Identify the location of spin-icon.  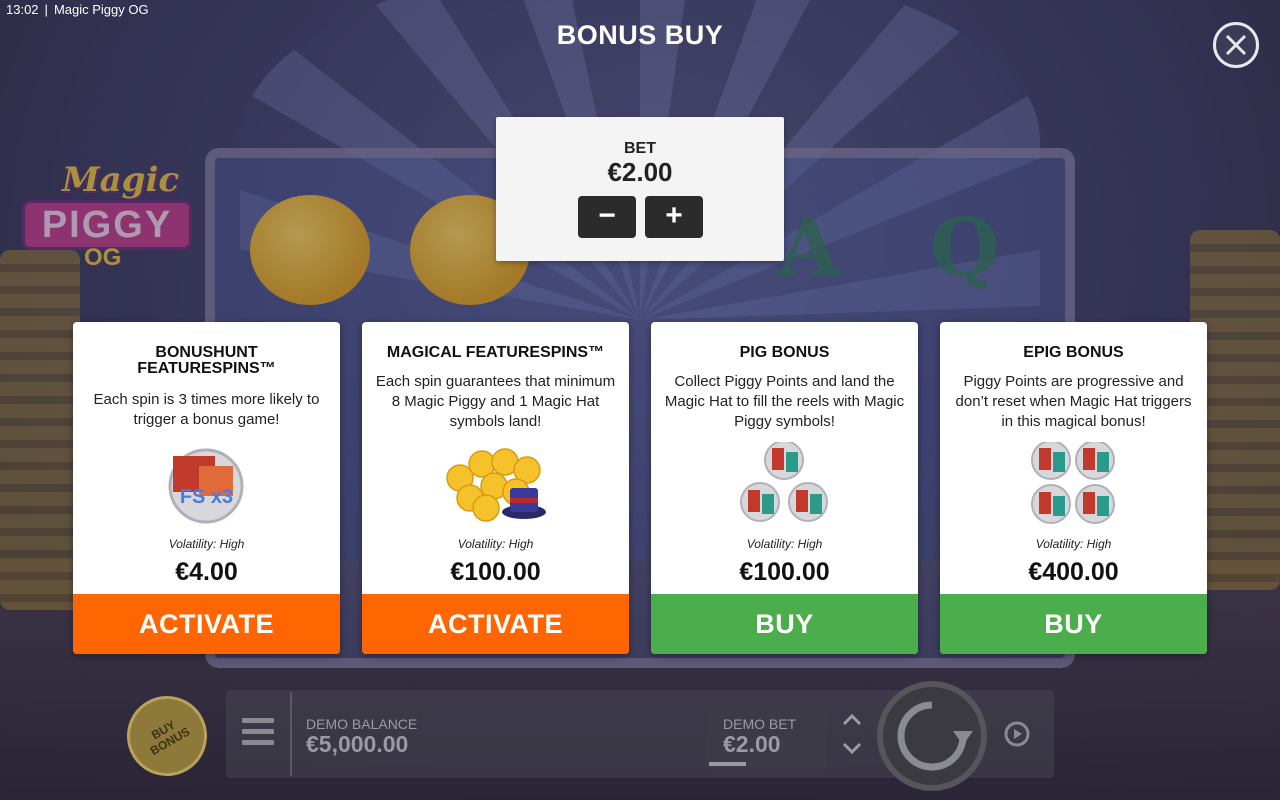
(935, 736).